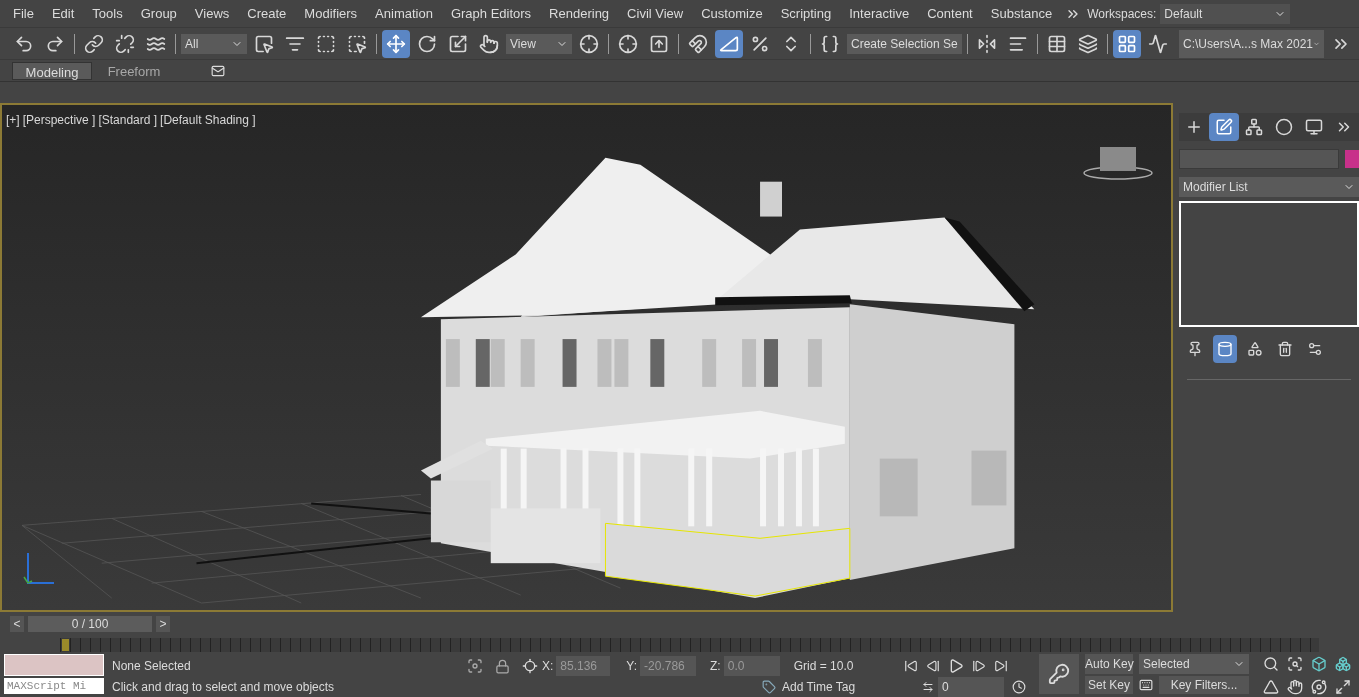  I want to click on magnet-icon, so click(698, 43).